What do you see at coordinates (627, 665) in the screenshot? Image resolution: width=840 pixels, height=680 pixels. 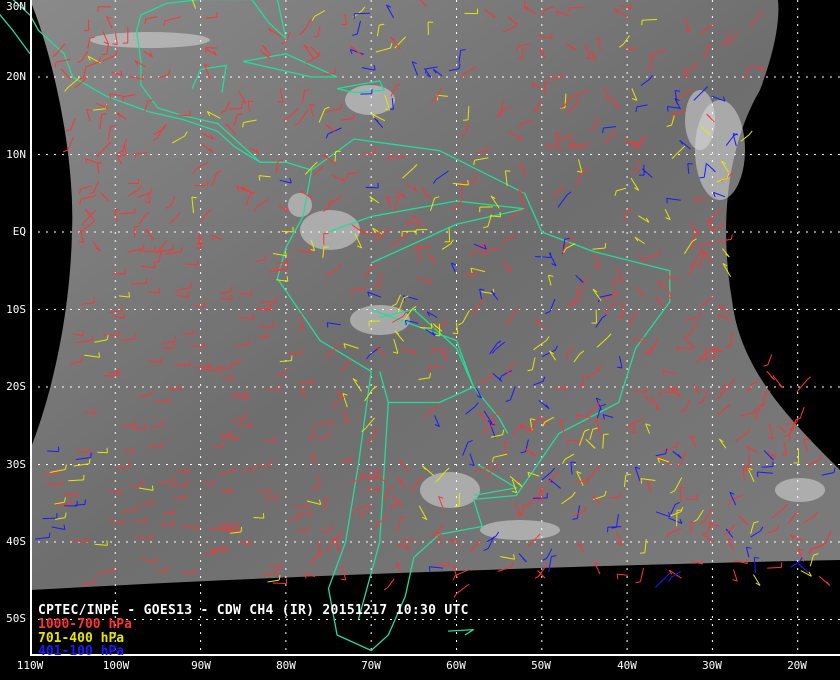 I see `lon-label: 40W` at bounding box center [627, 665].